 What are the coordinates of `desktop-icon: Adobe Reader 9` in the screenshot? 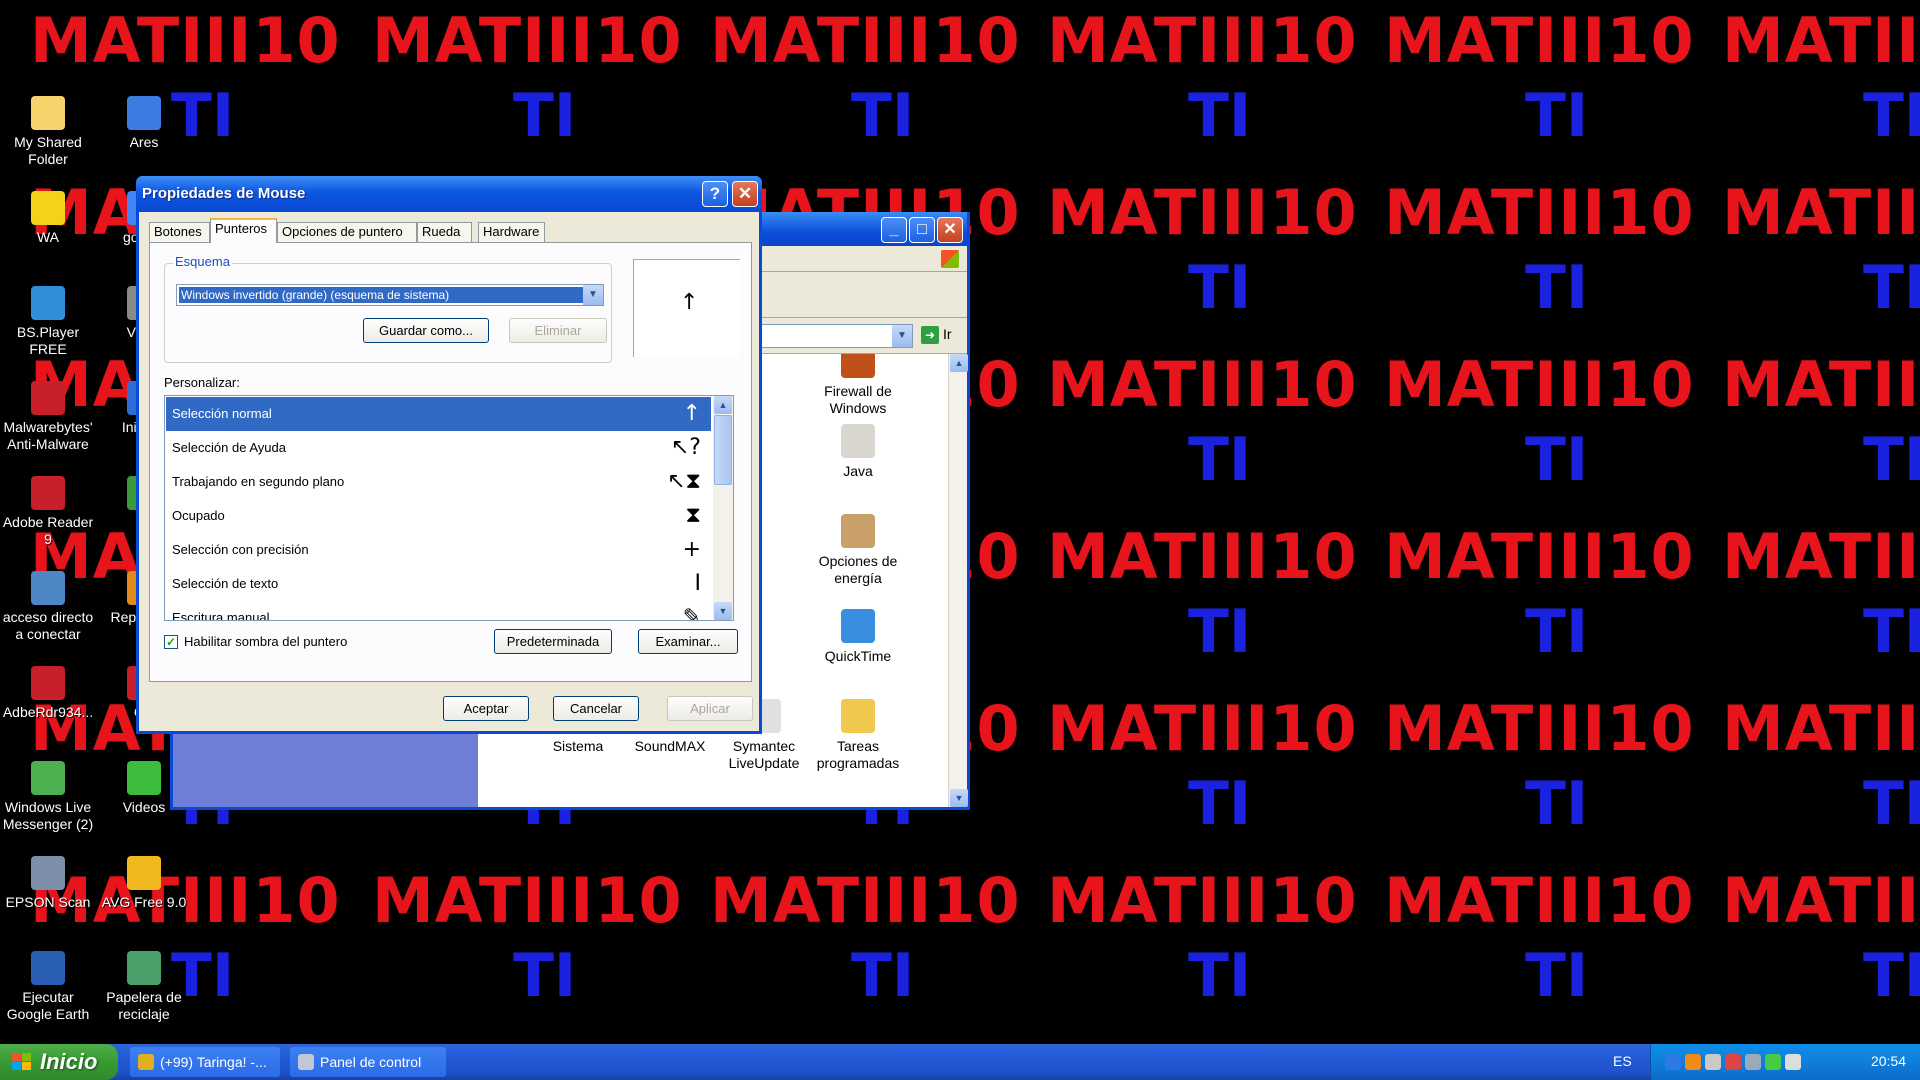 It's located at (48, 512).